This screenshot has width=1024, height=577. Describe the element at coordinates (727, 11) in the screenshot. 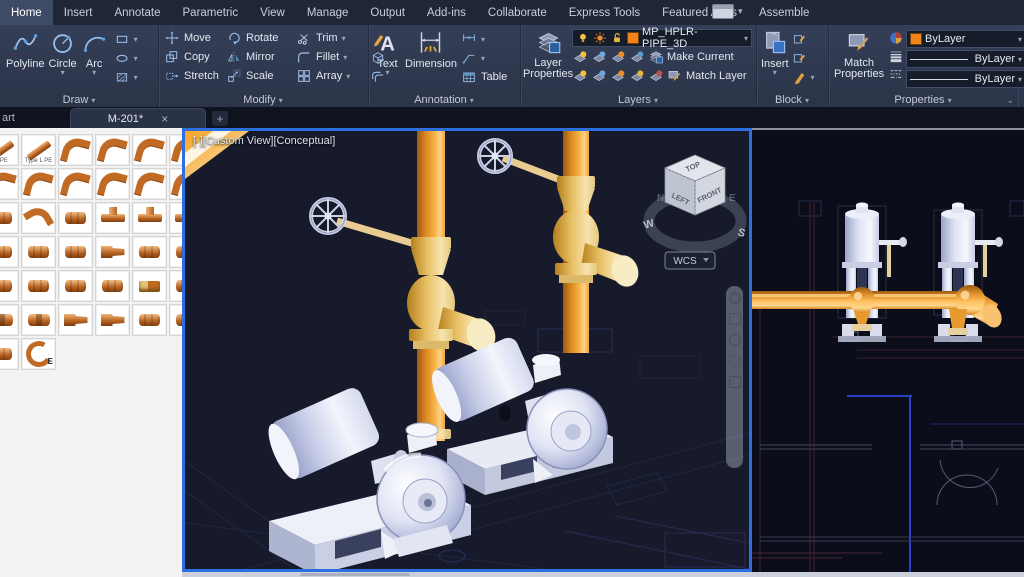

I see `ribbon-display-toggle: ▾` at that location.